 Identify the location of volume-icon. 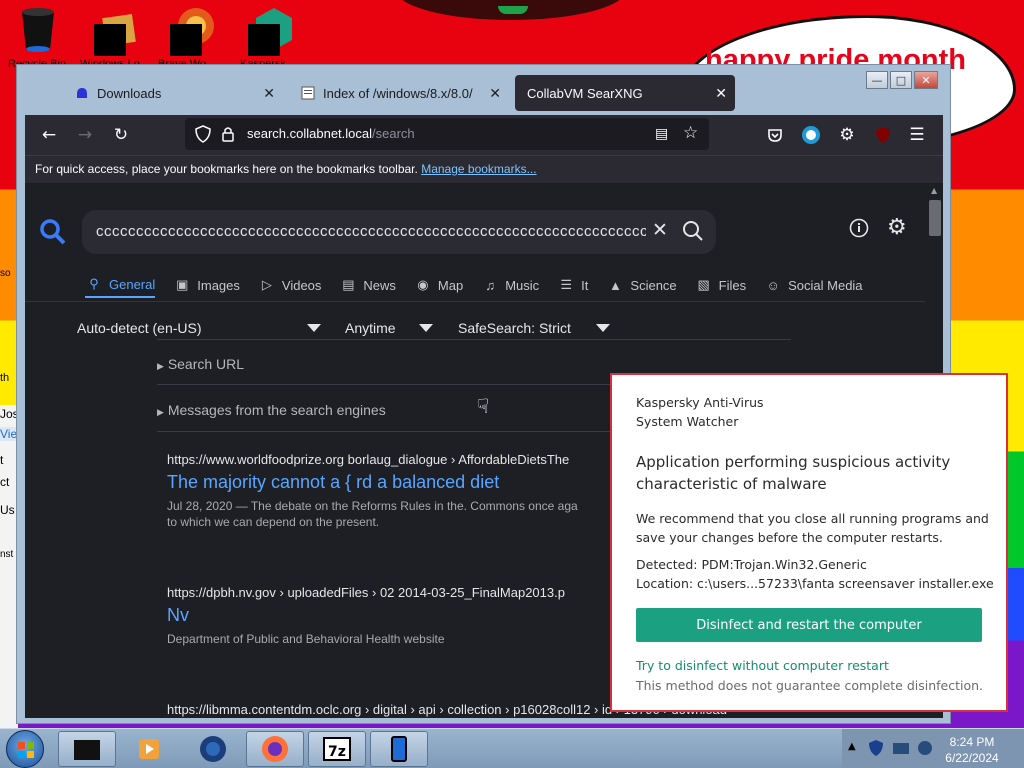
(925, 750).